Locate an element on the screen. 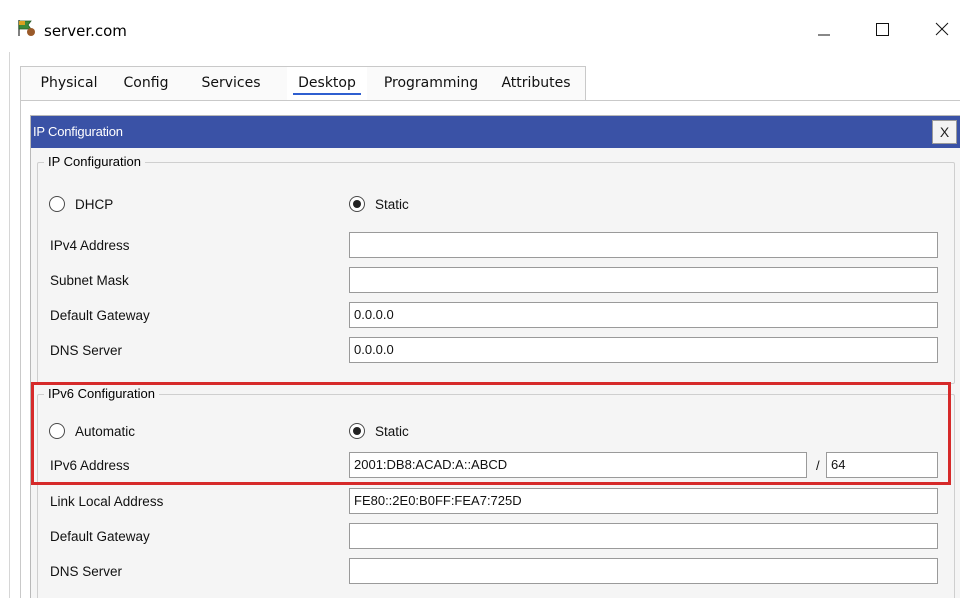 This screenshot has height=598, width=960. ipv6-automatic-radio is located at coordinates (57, 431).